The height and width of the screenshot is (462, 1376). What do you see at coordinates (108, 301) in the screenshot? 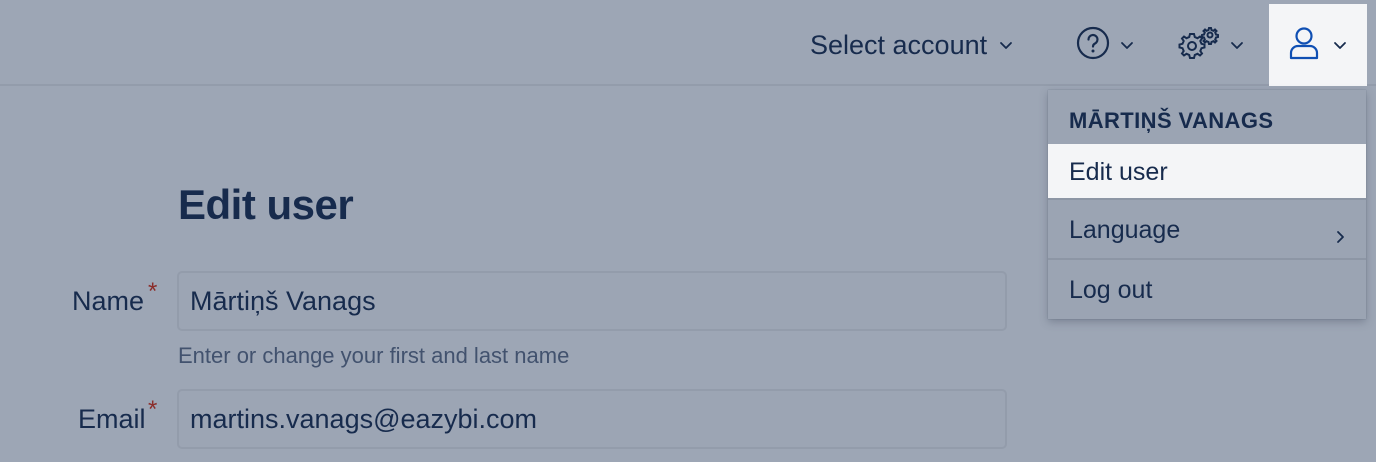
I see `name-label: Name` at bounding box center [108, 301].